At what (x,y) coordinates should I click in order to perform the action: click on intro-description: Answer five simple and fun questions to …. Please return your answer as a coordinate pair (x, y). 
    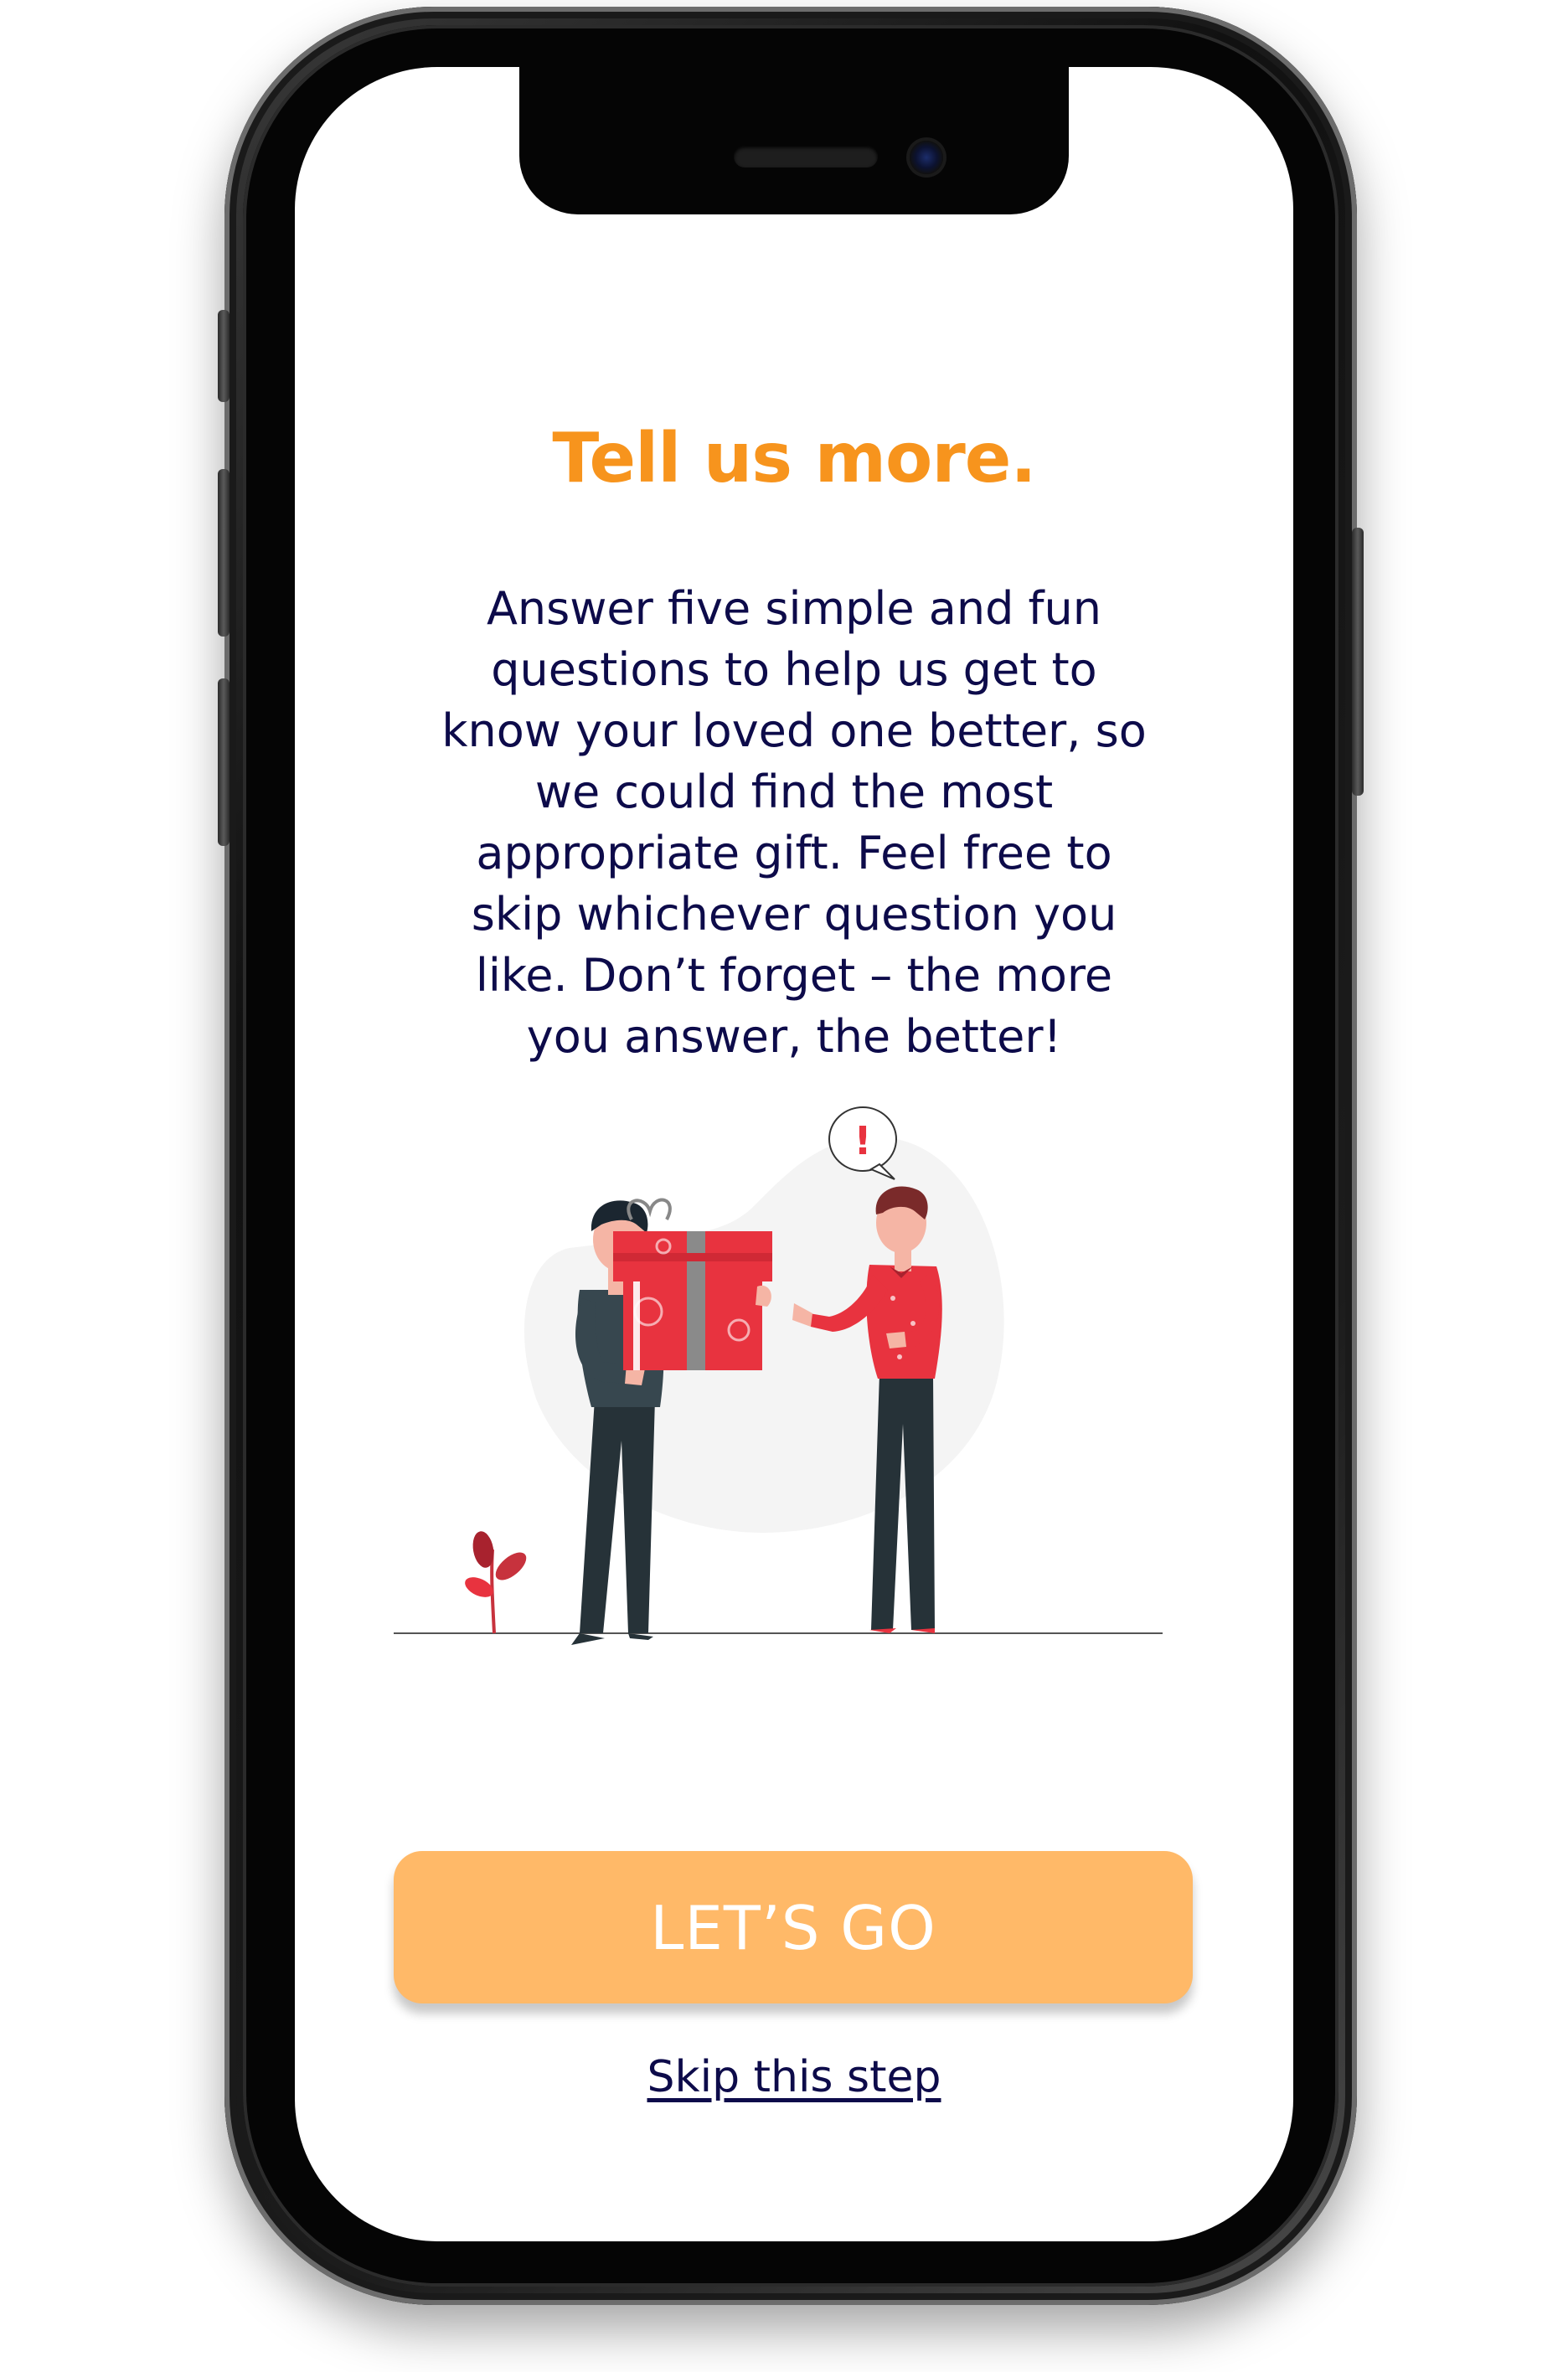
    Looking at the image, I should click on (794, 822).